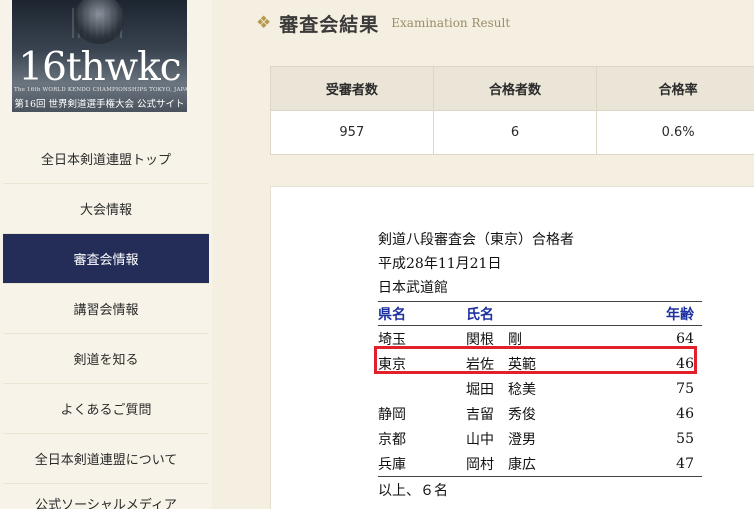 The image size is (754, 509). I want to click on table-row: 兵庫 岡村 康広 47, so click(540, 464).